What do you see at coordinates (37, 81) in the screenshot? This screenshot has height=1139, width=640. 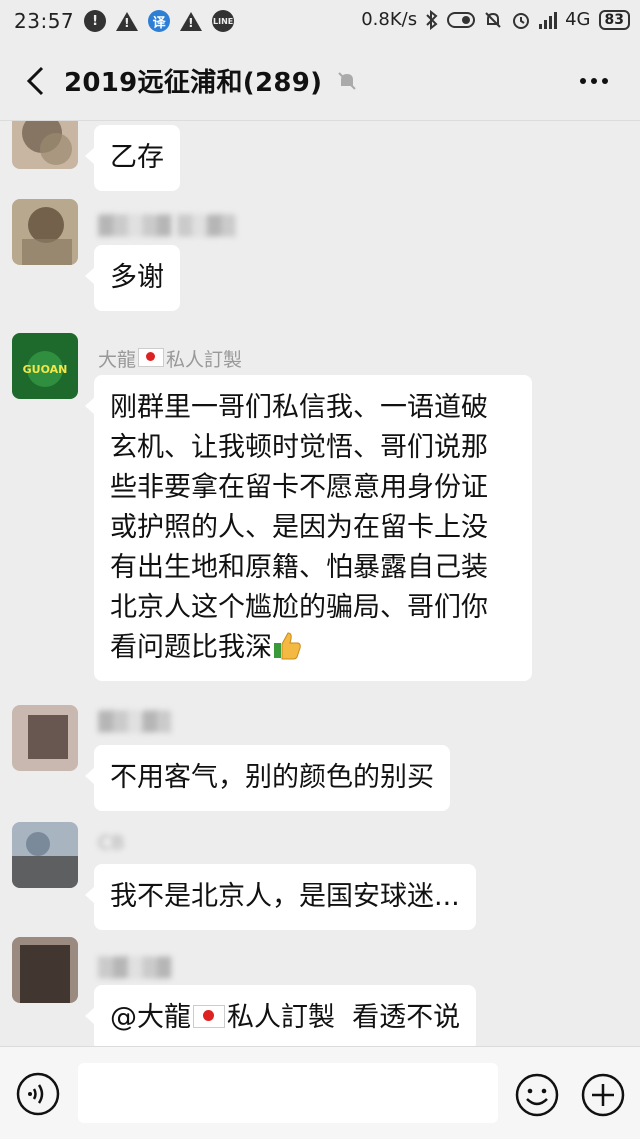 I see `chevron-left-icon` at bounding box center [37, 81].